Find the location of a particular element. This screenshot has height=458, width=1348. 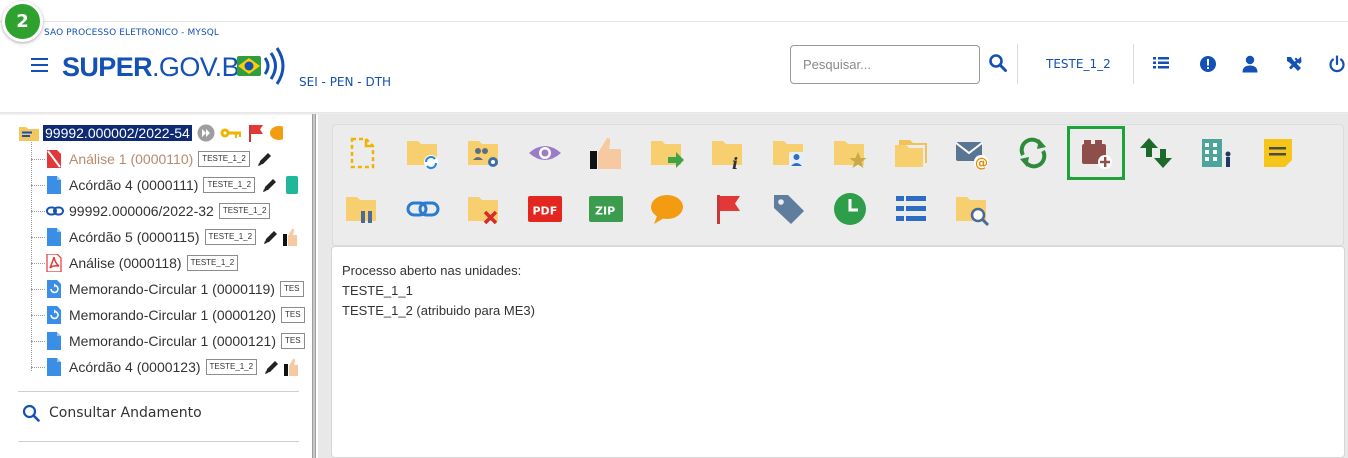

consult-andamento-link: Consultar Andamento is located at coordinates (112, 413).